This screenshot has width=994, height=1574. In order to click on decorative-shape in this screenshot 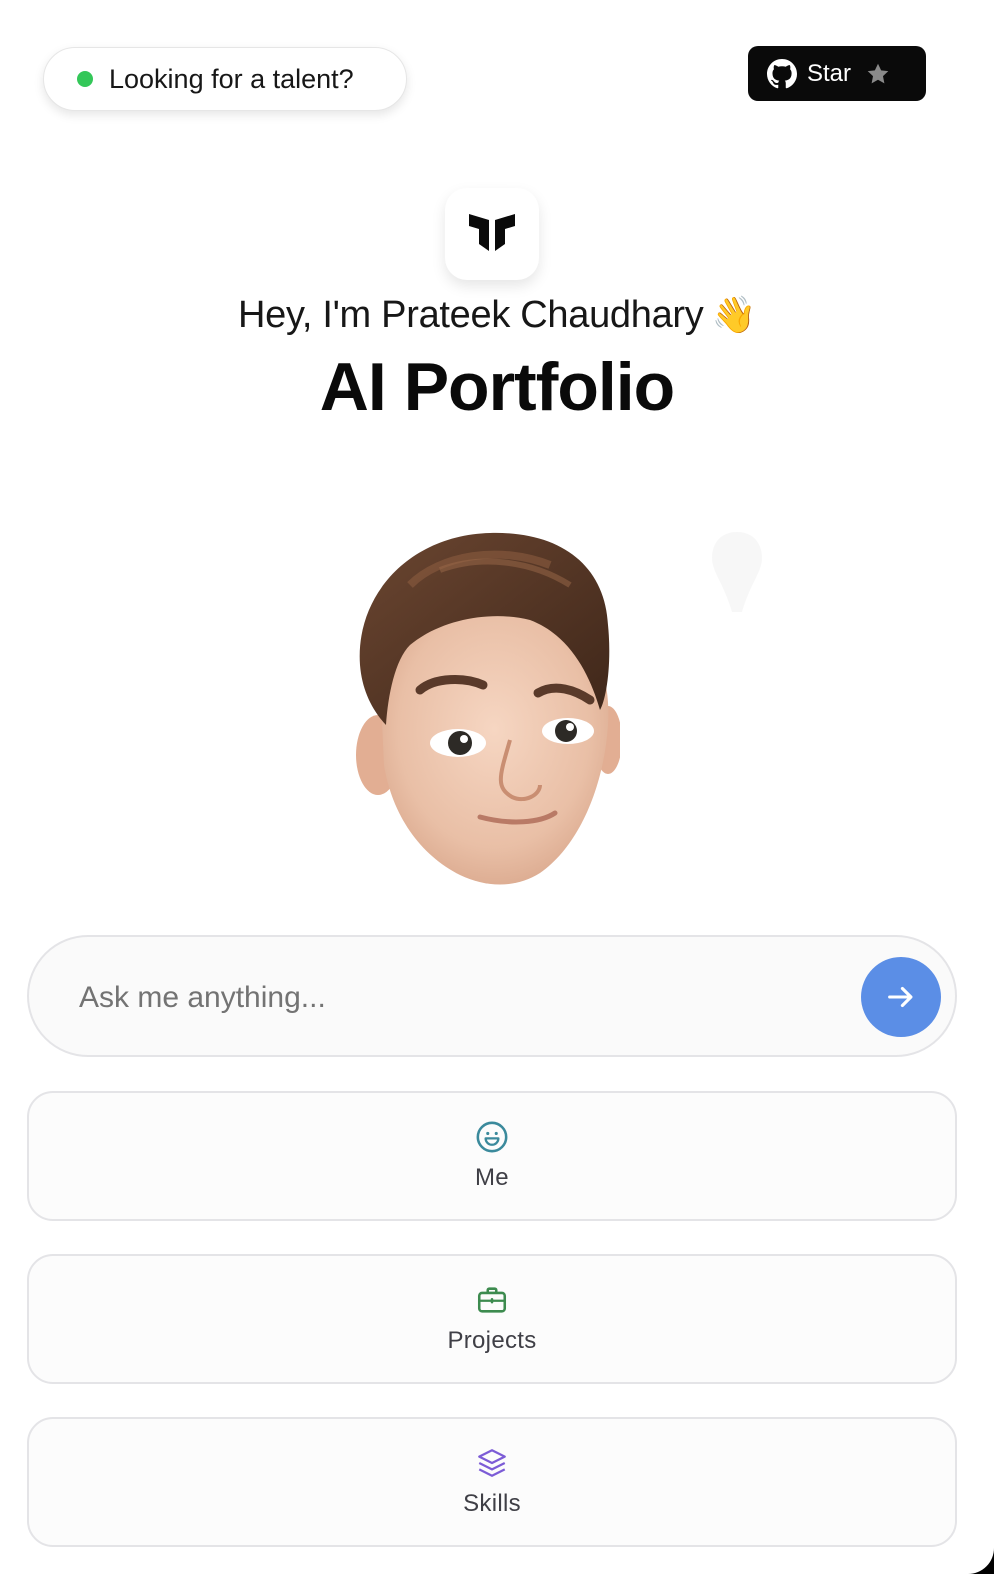, I will do `click(737, 572)`.